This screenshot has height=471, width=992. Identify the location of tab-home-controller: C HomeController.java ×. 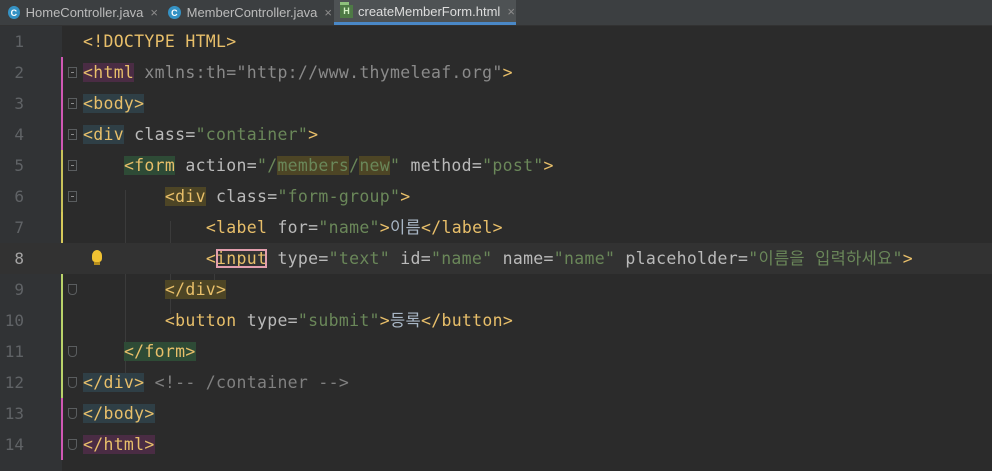
(83, 12).